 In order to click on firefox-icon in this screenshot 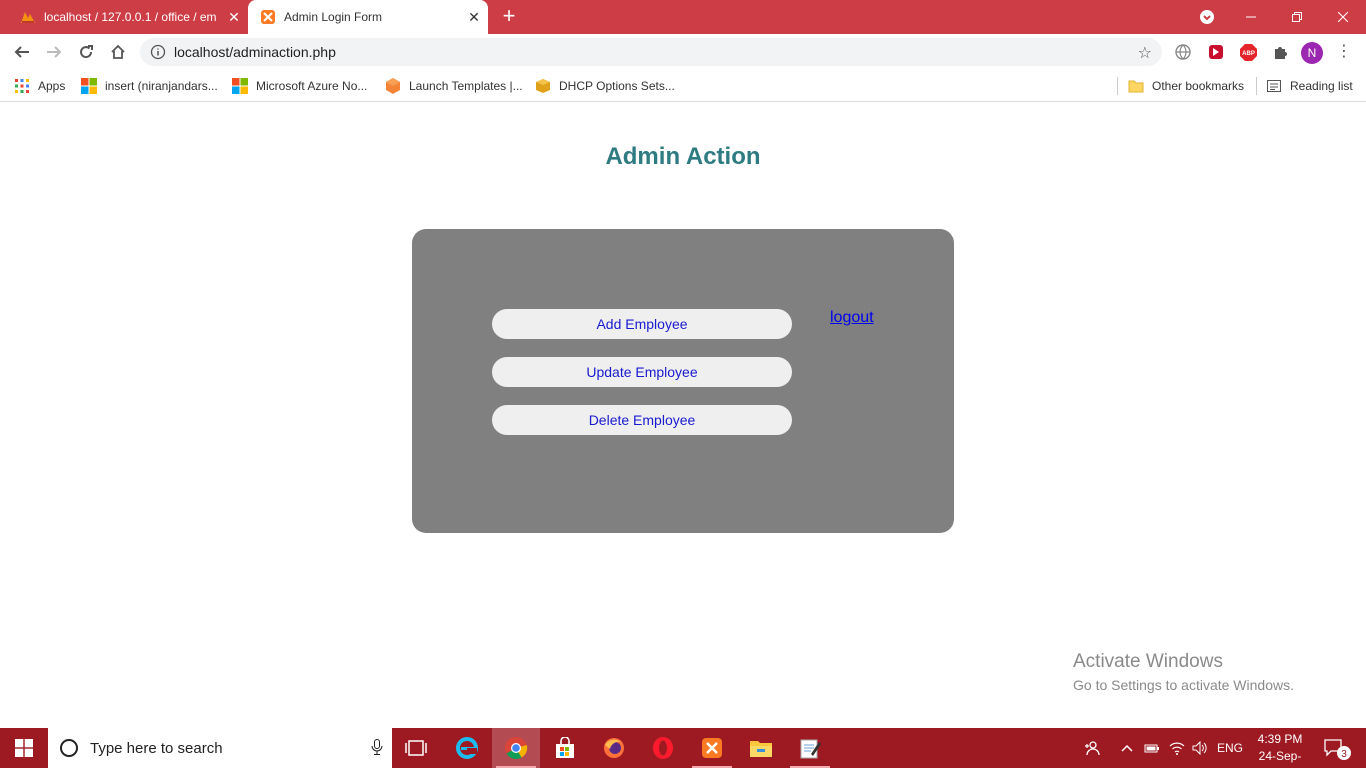, I will do `click(614, 748)`.